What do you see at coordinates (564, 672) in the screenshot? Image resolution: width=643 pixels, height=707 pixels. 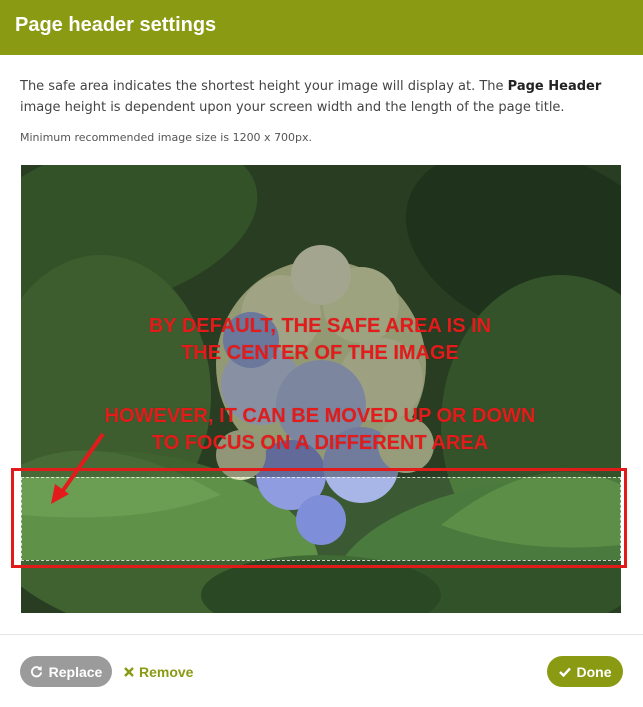 I see `check-icon` at bounding box center [564, 672].